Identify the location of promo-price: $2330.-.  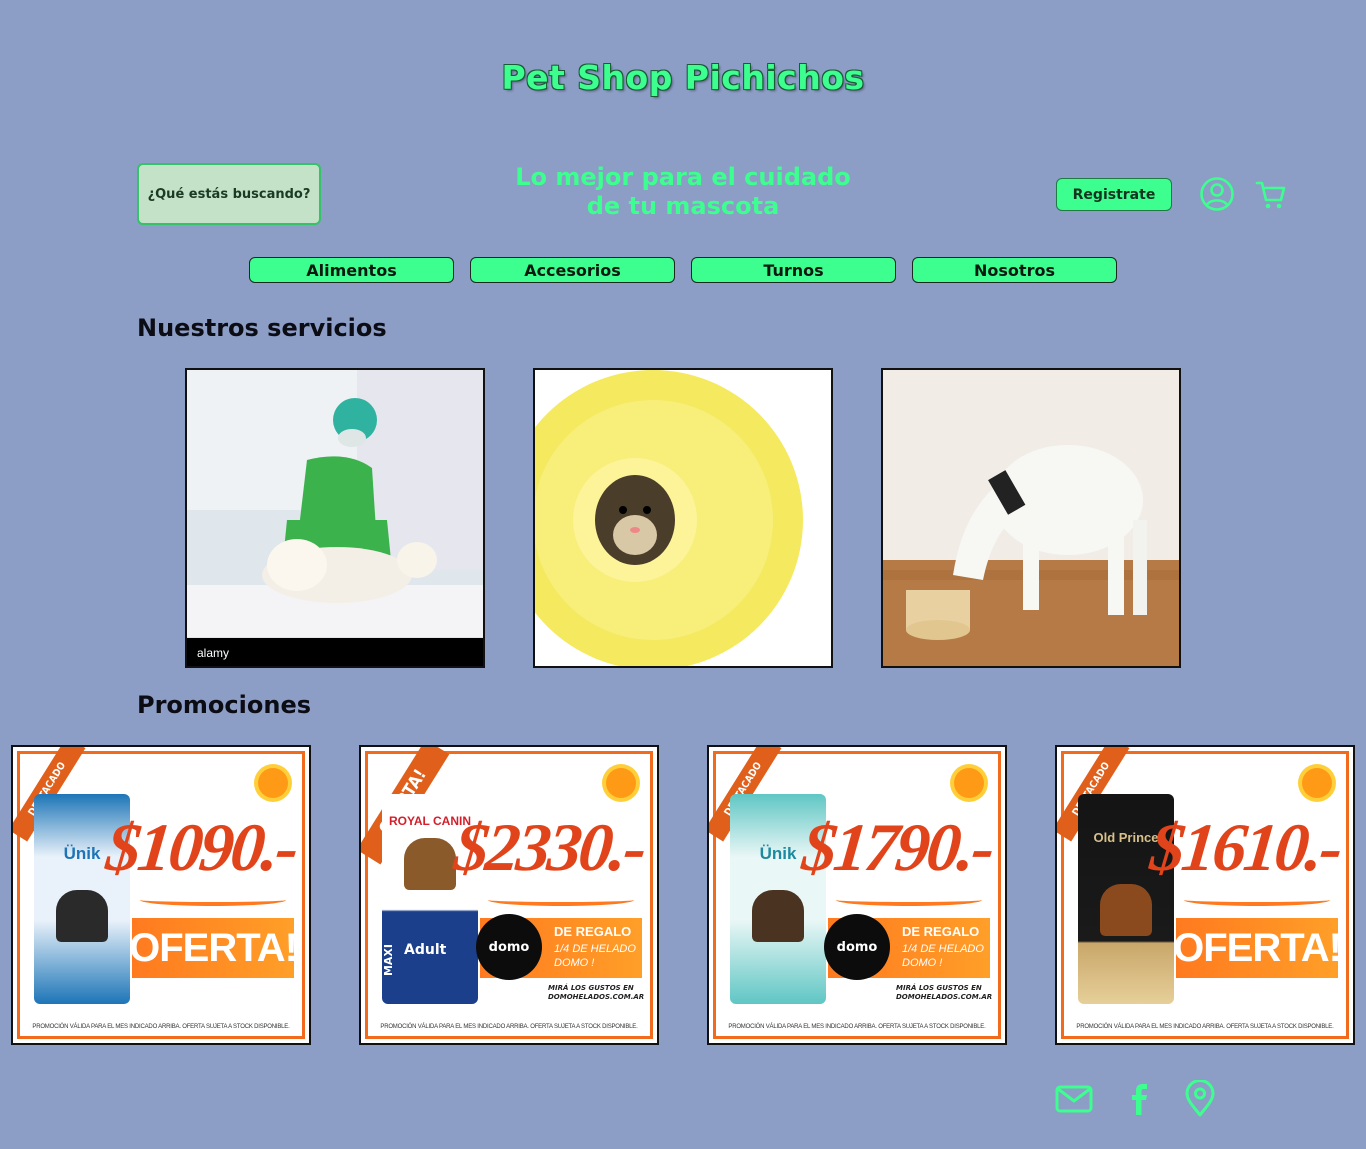
(550, 847).